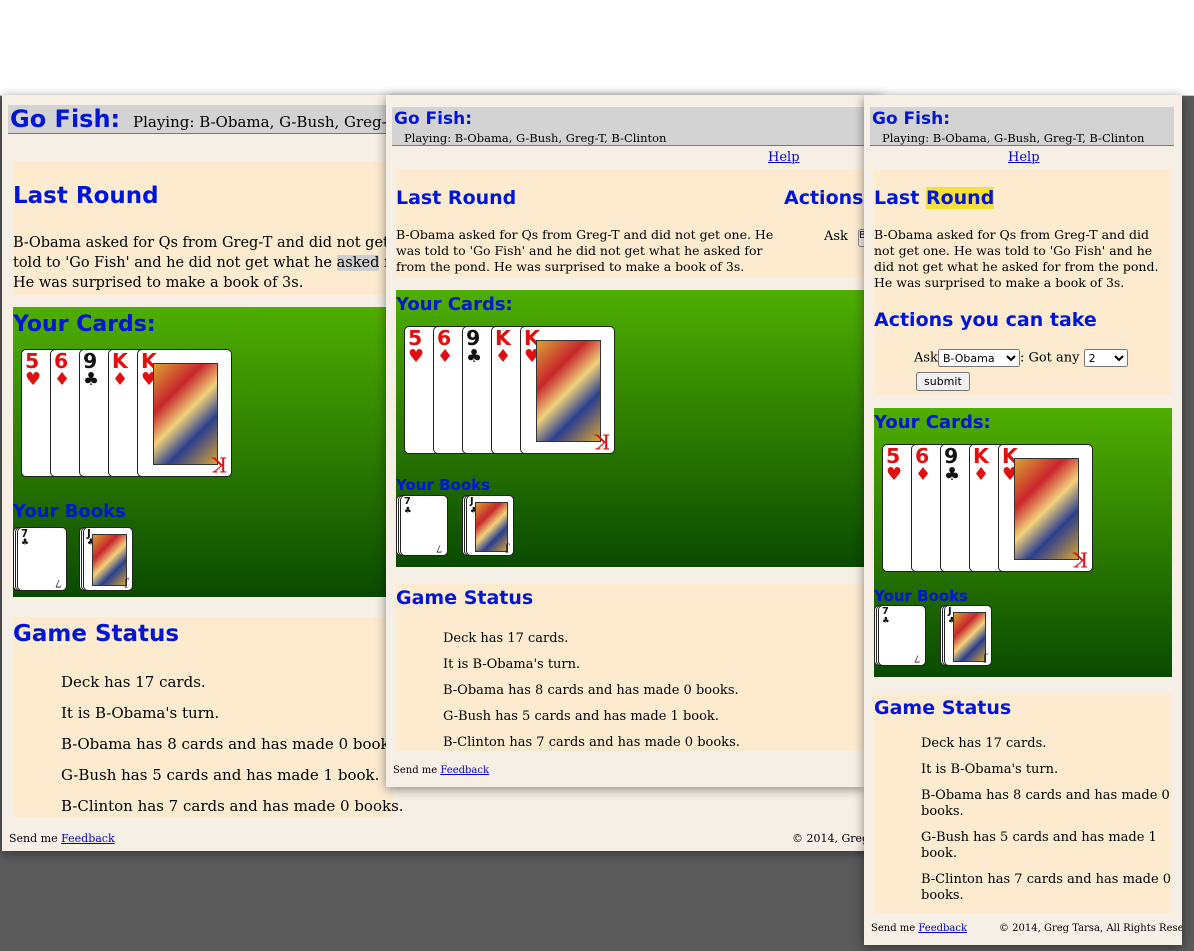 The height and width of the screenshot is (951, 1194). I want to click on actions-heading: Actions, so click(824, 198).